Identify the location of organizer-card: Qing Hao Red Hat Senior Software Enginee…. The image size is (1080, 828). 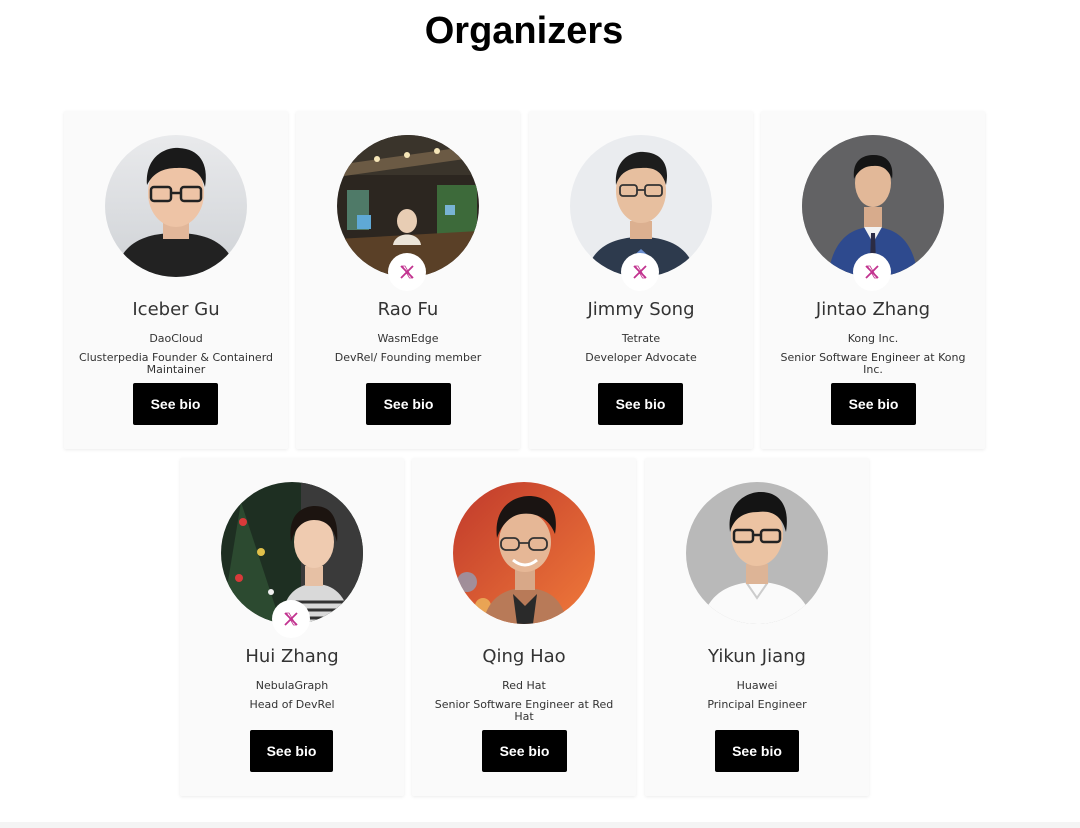
(524, 627).